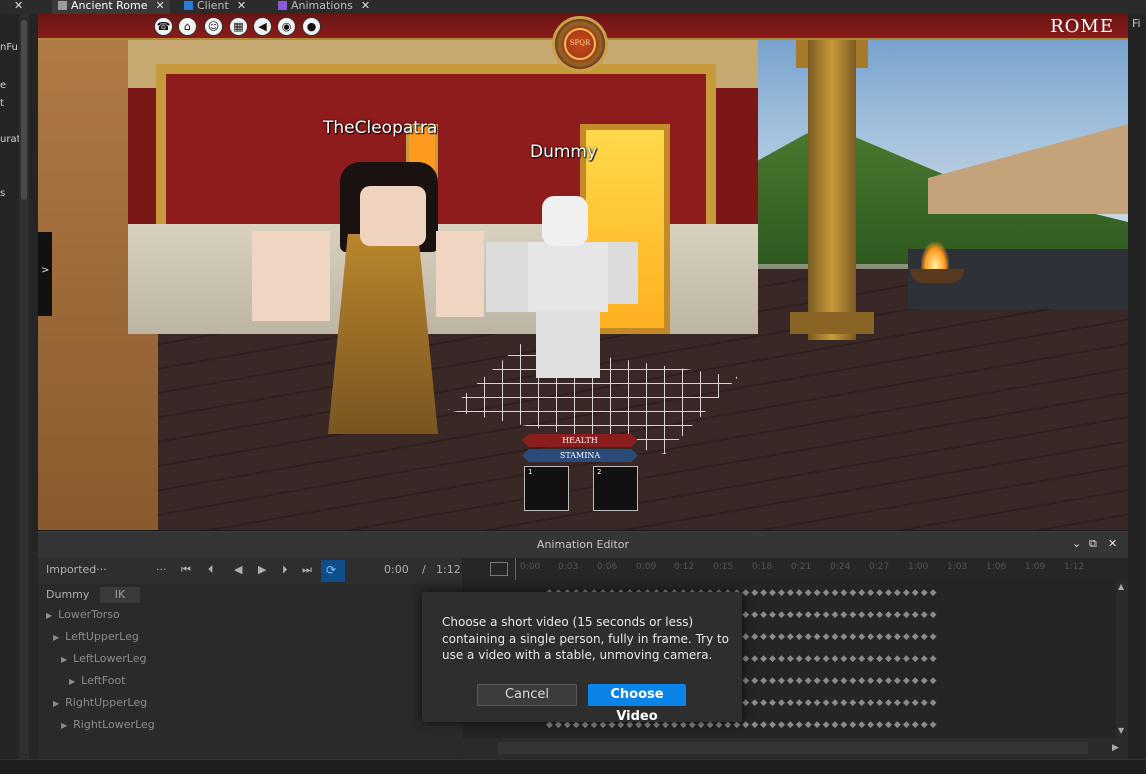 The height and width of the screenshot is (774, 1146). I want to click on skip-end-icon: ⏭, so click(307, 570).